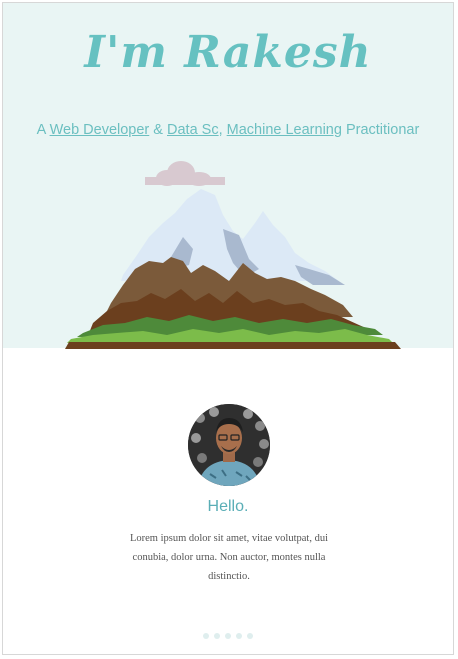  Describe the element at coordinates (185, 173) in the screenshot. I see `cloud-icon` at that location.